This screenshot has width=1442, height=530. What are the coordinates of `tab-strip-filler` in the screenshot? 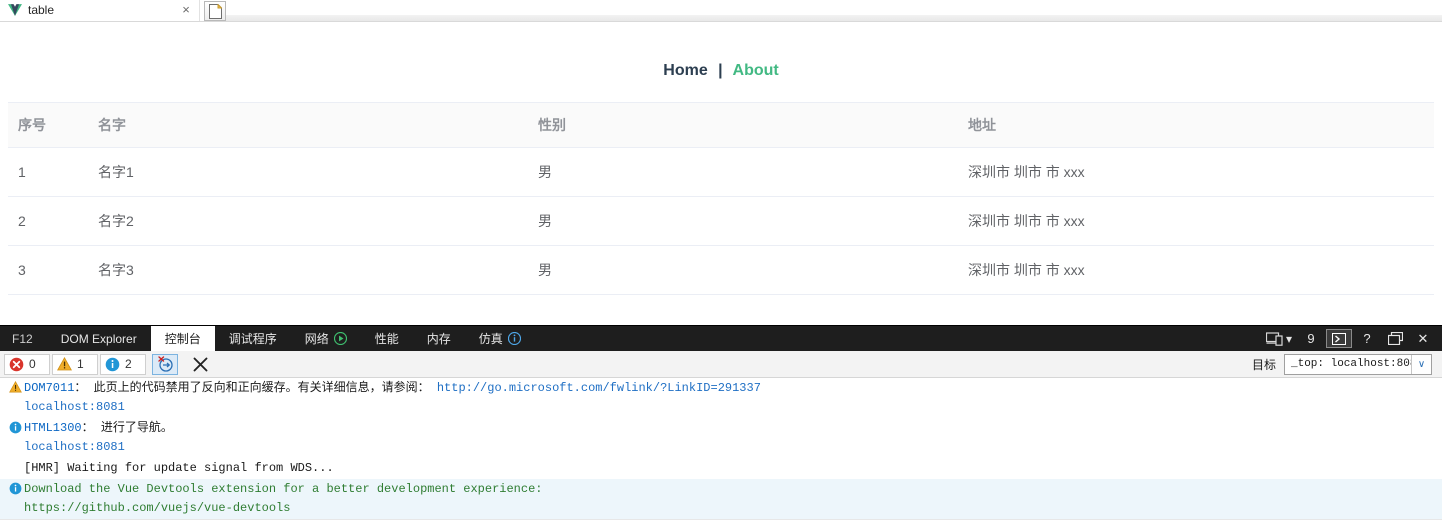 It's located at (834, 18).